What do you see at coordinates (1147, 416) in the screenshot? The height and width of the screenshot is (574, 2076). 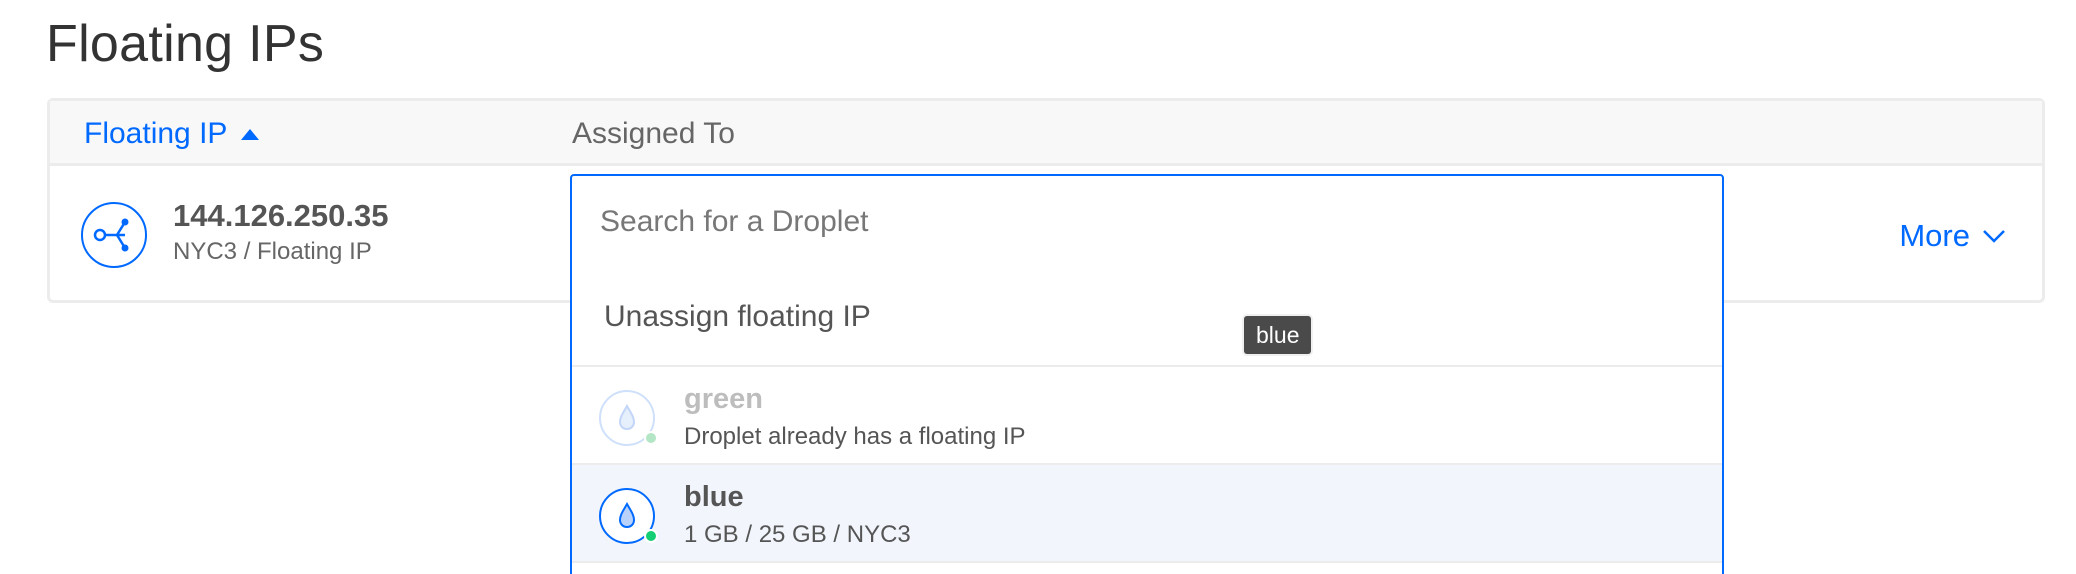 I see `droplet-option-green: green Droplet already has a floating IP` at bounding box center [1147, 416].